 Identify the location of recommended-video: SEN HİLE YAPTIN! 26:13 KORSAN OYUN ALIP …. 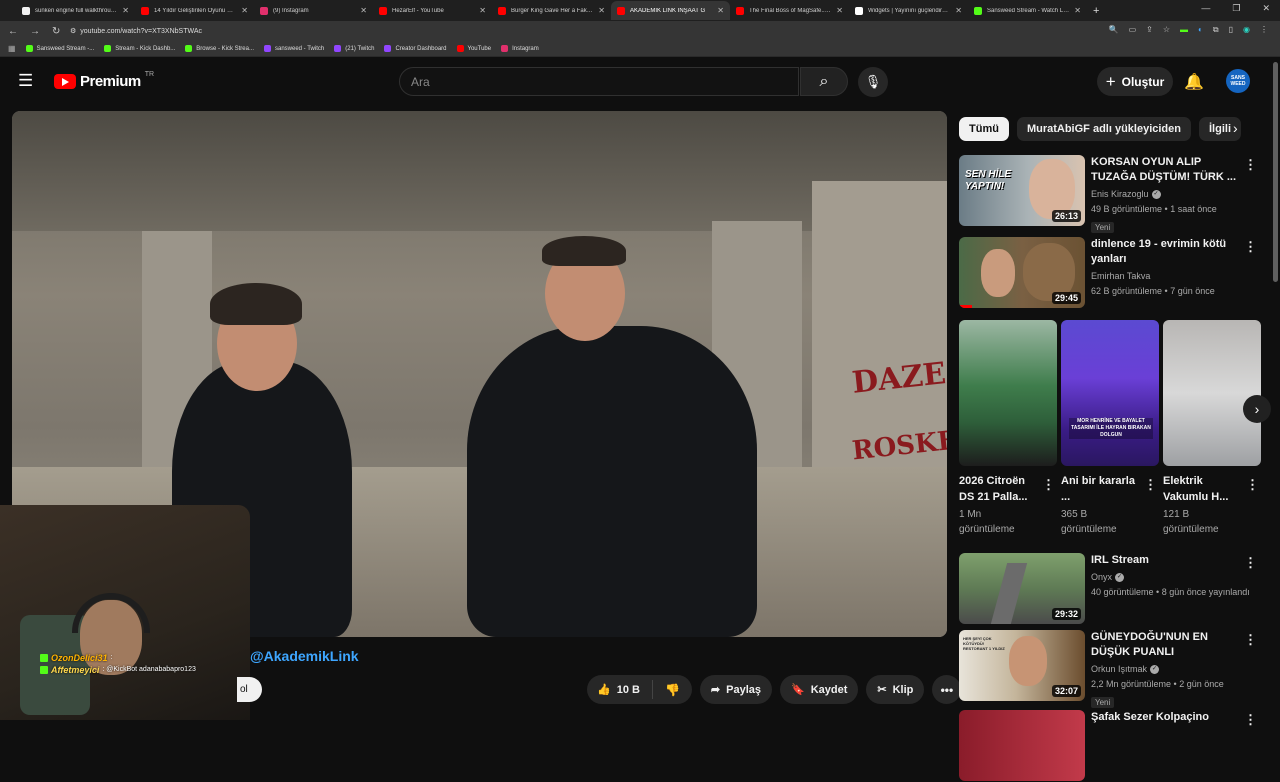
(1109, 194).